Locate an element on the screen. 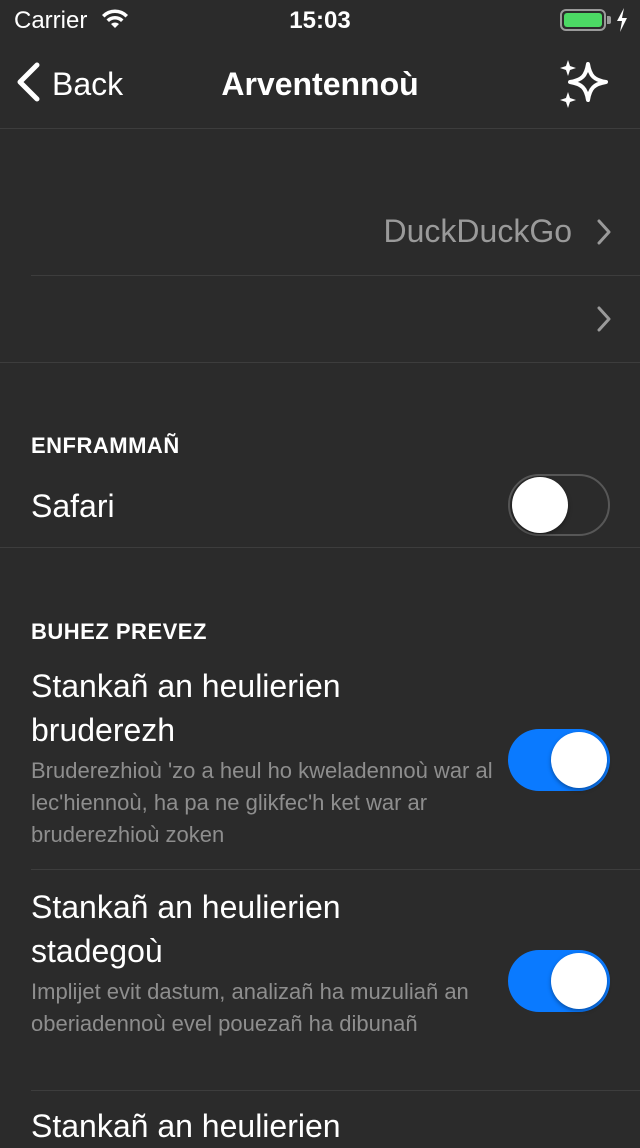  search-engine-value: DuckDuckGo is located at coordinates (478, 231).